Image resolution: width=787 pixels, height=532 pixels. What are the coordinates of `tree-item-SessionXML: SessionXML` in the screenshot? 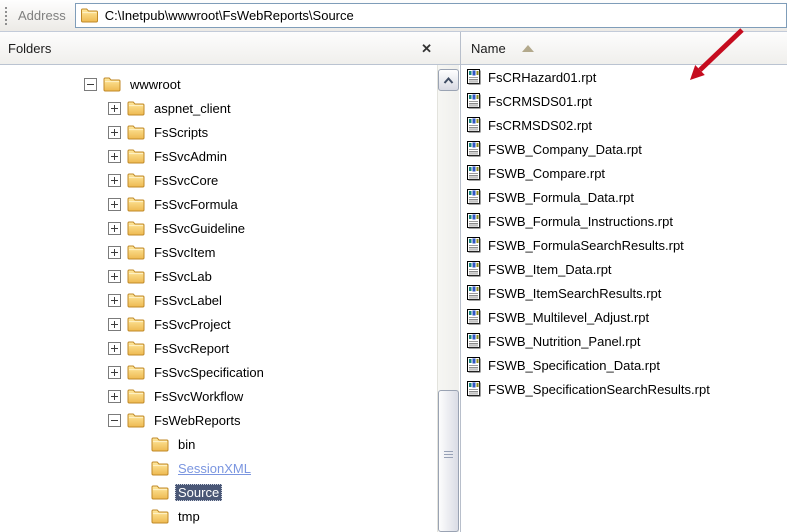 It's located at (218, 468).